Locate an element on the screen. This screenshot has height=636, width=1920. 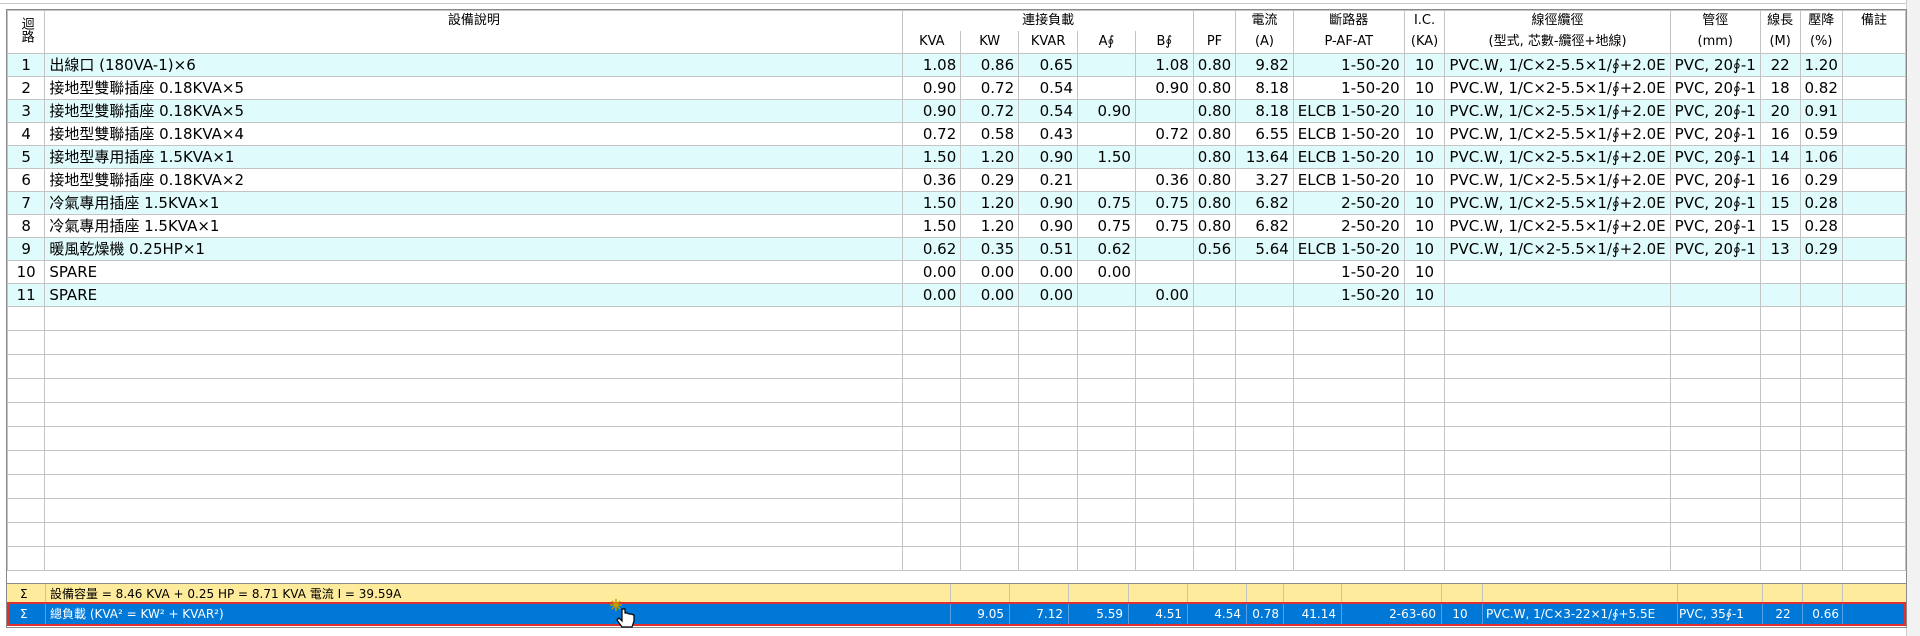
cell-length: 14 is located at coordinates (1780, 157).